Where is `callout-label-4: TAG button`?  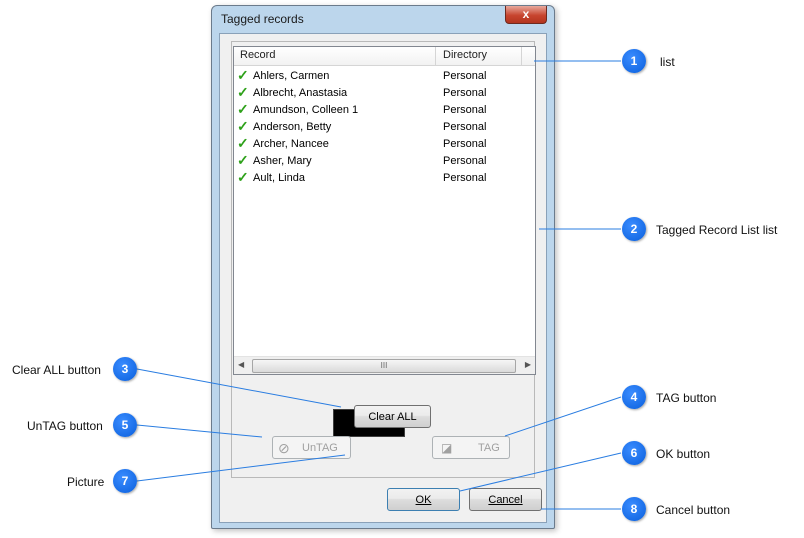
callout-label-4: TAG button is located at coordinates (686, 398).